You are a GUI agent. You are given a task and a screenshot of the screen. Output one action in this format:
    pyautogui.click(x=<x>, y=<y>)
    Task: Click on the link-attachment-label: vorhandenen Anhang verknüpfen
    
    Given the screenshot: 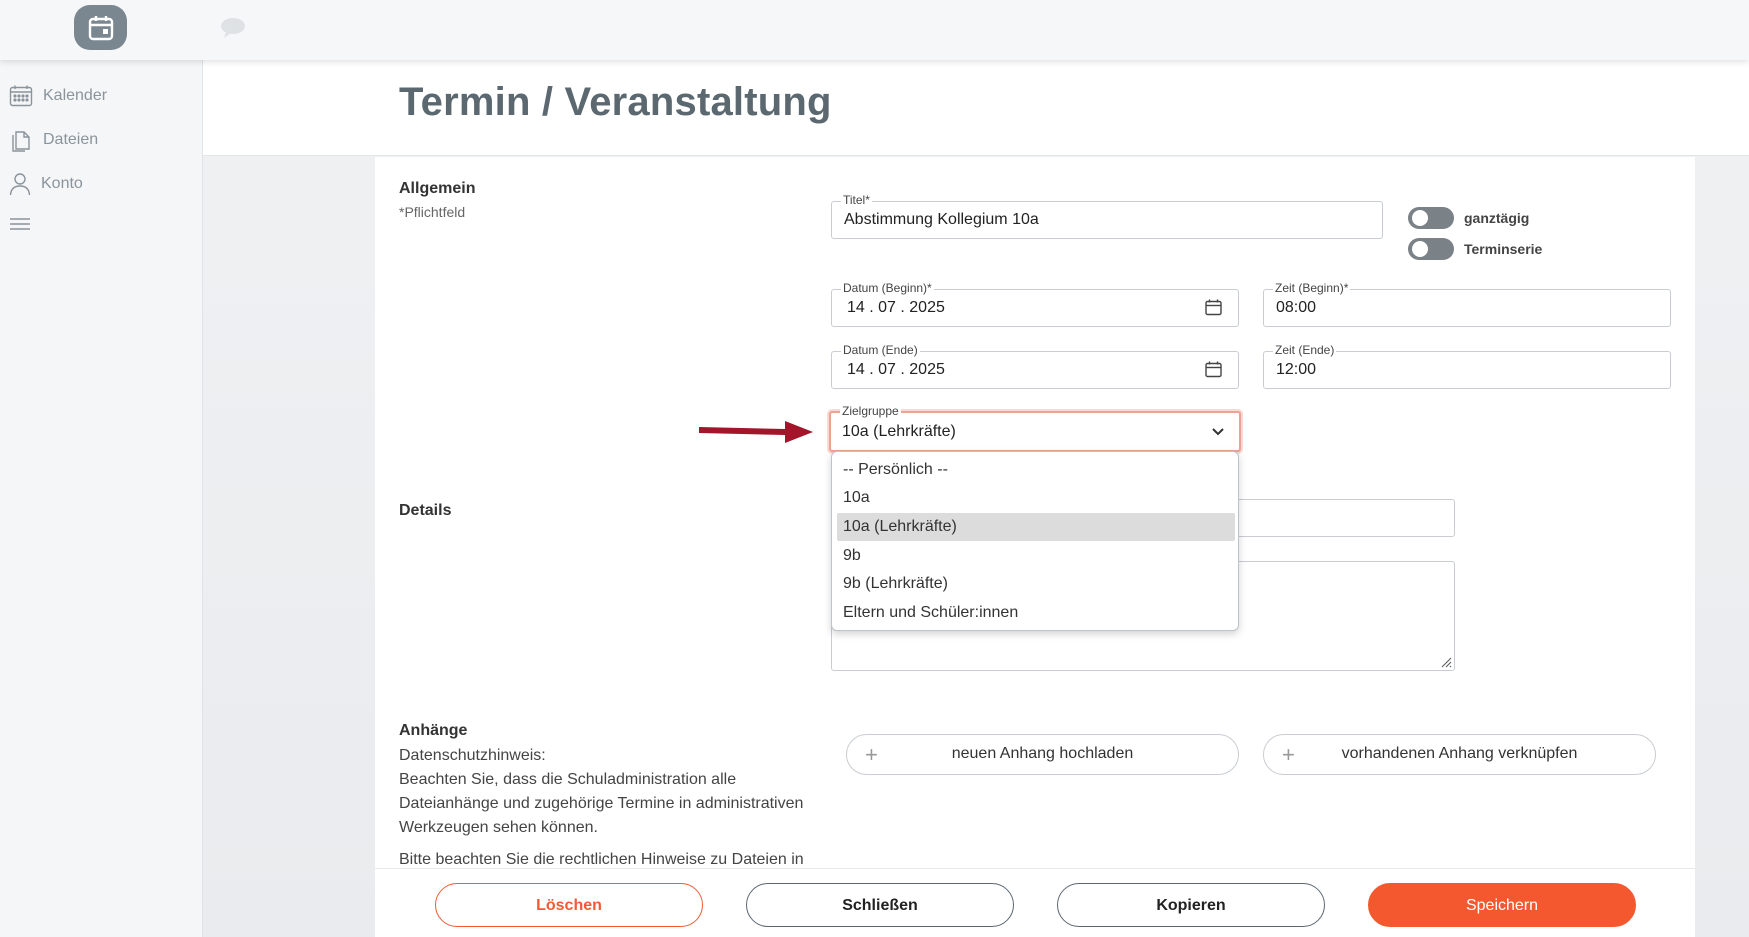 What is the action you would take?
    pyautogui.click(x=1459, y=753)
    